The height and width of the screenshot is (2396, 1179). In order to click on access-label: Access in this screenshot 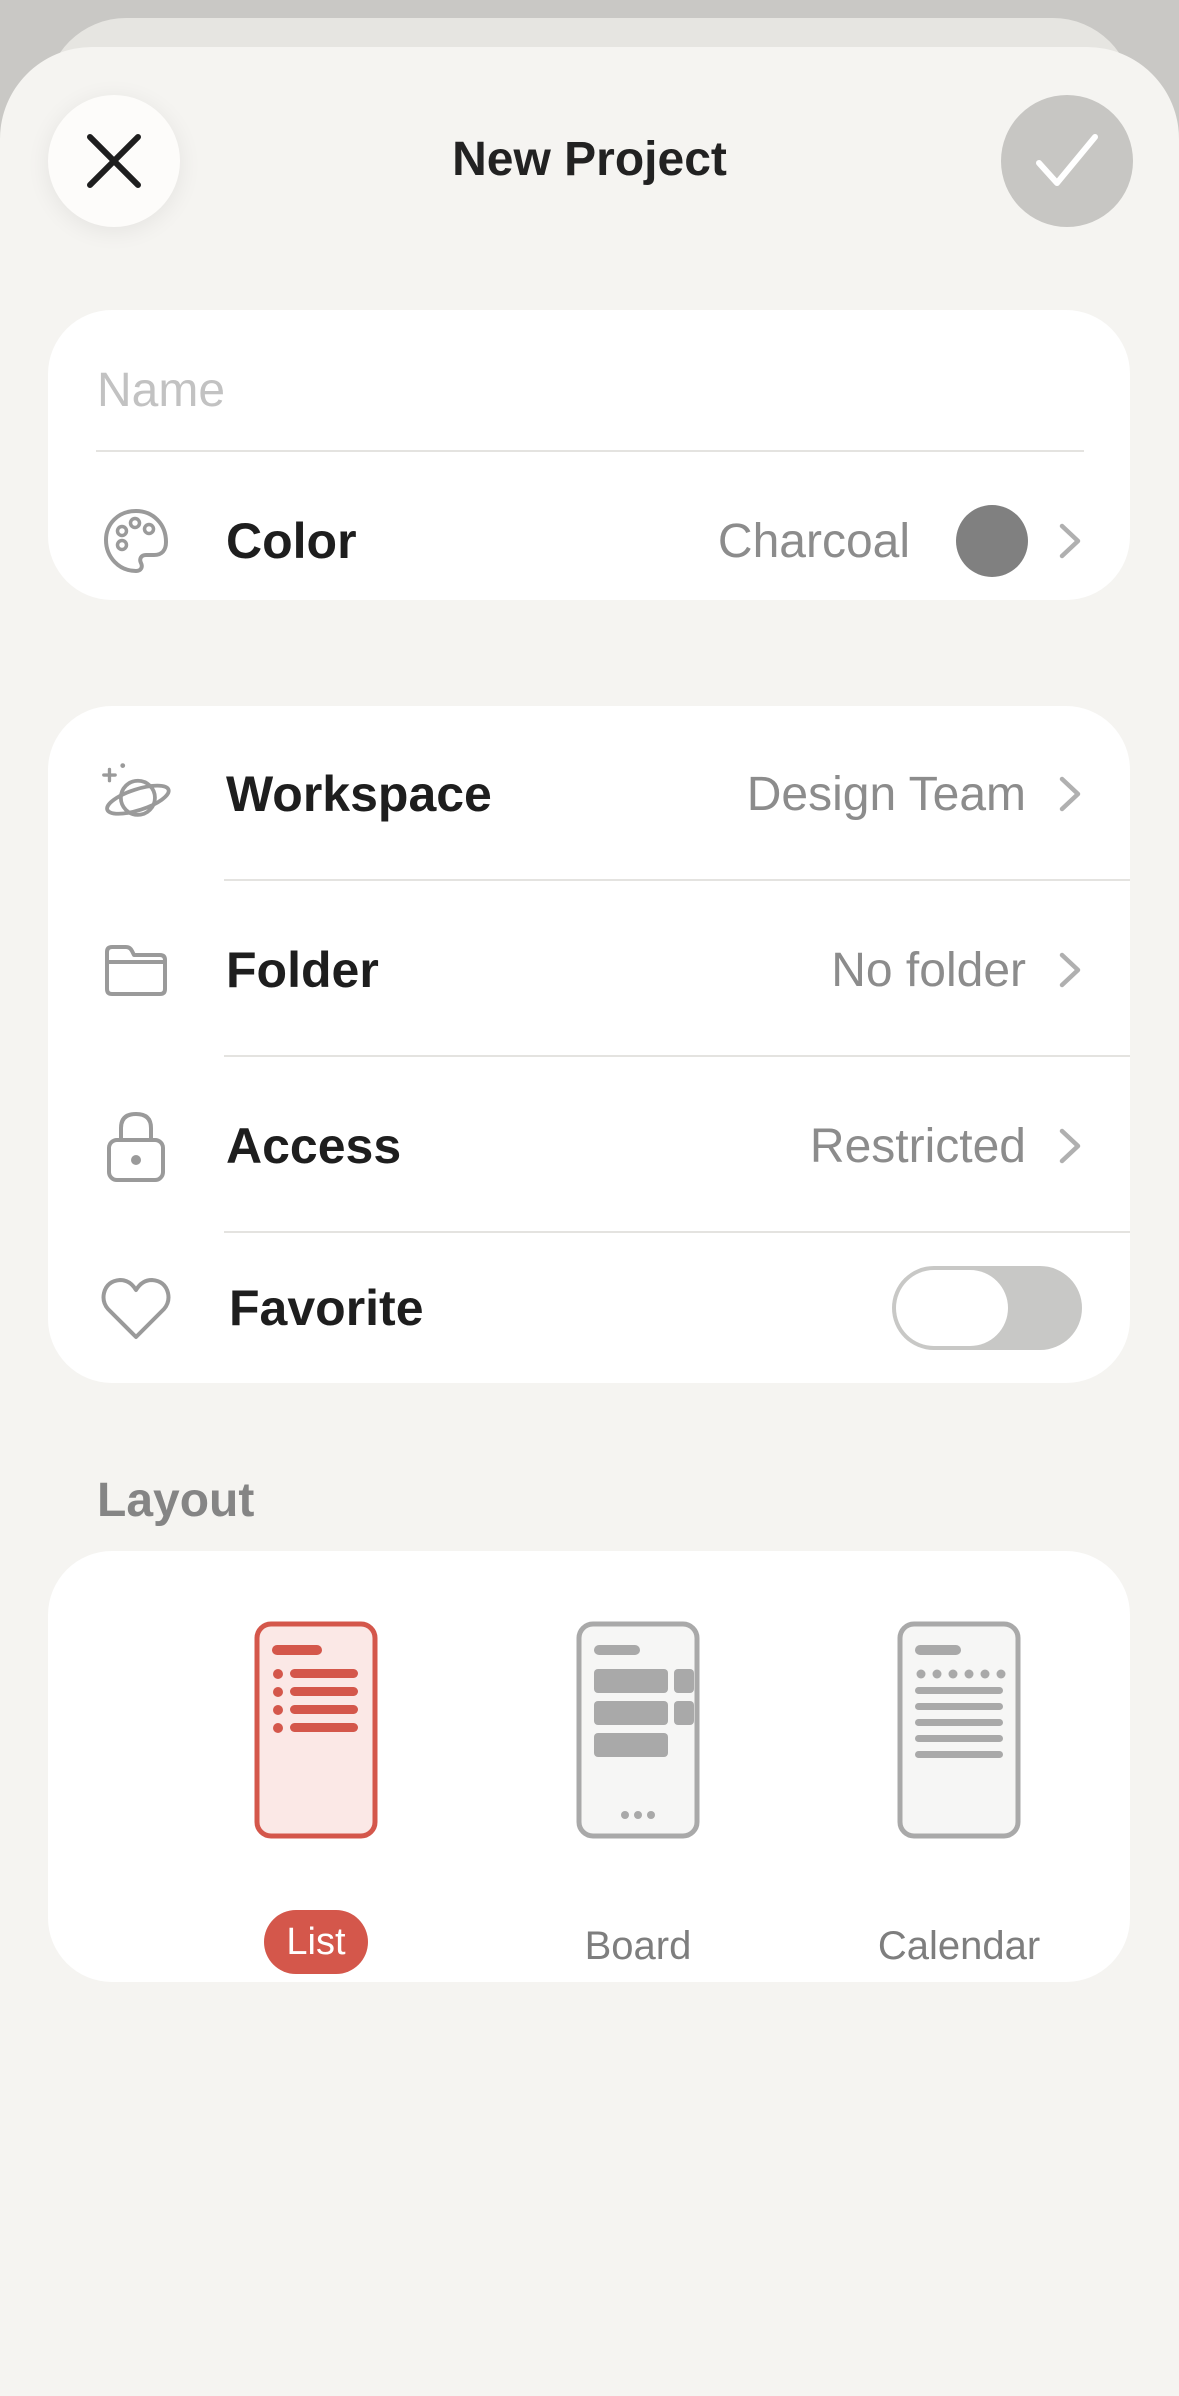, I will do `click(314, 1146)`.